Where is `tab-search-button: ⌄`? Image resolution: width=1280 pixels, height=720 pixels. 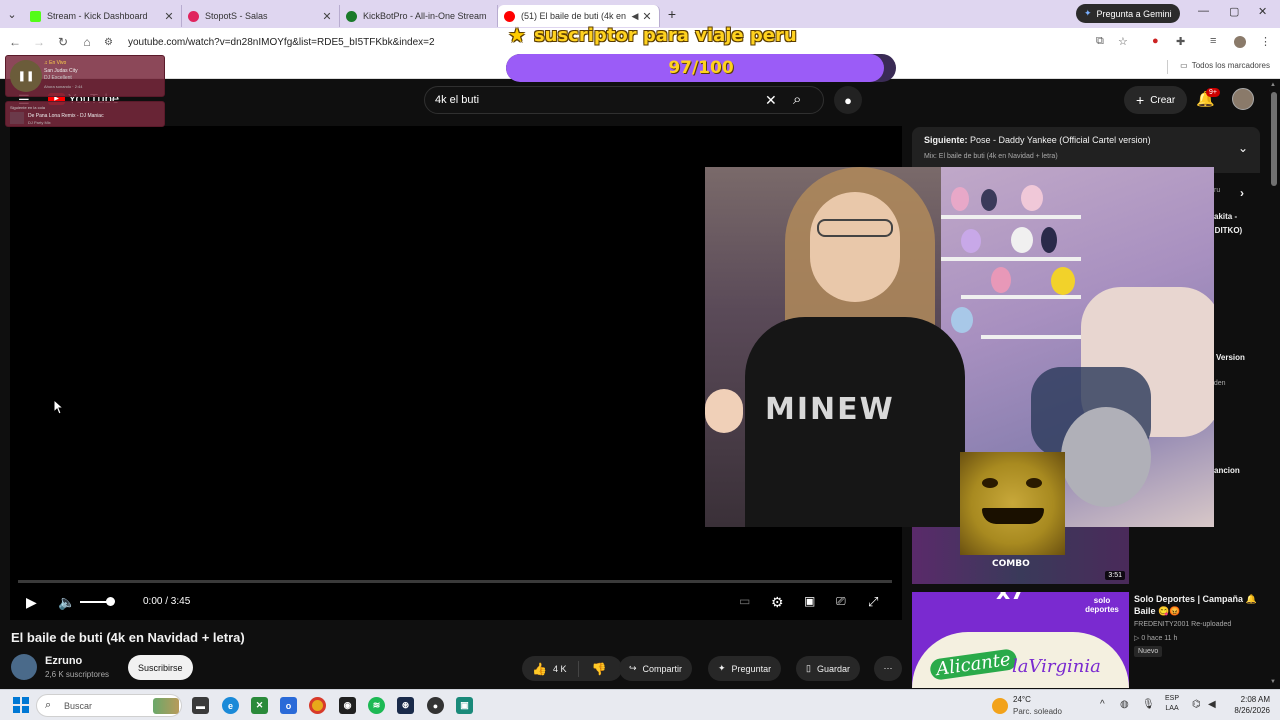
tab-search-button: ⌄ is located at coordinates (12, 14).